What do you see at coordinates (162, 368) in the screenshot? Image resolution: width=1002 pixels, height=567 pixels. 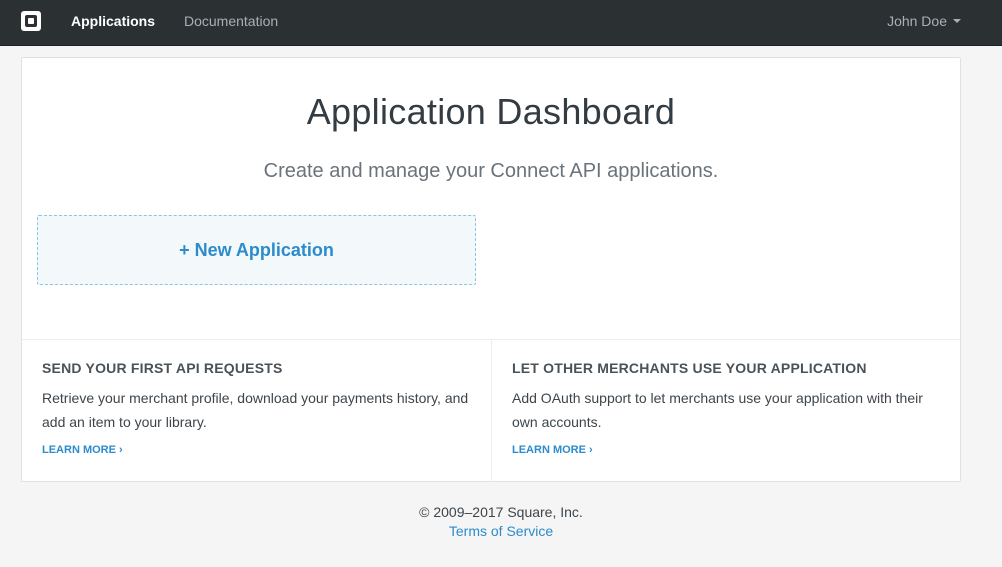 I see `panel-heading: SEND YOUR FIRST API REQUESTS` at bounding box center [162, 368].